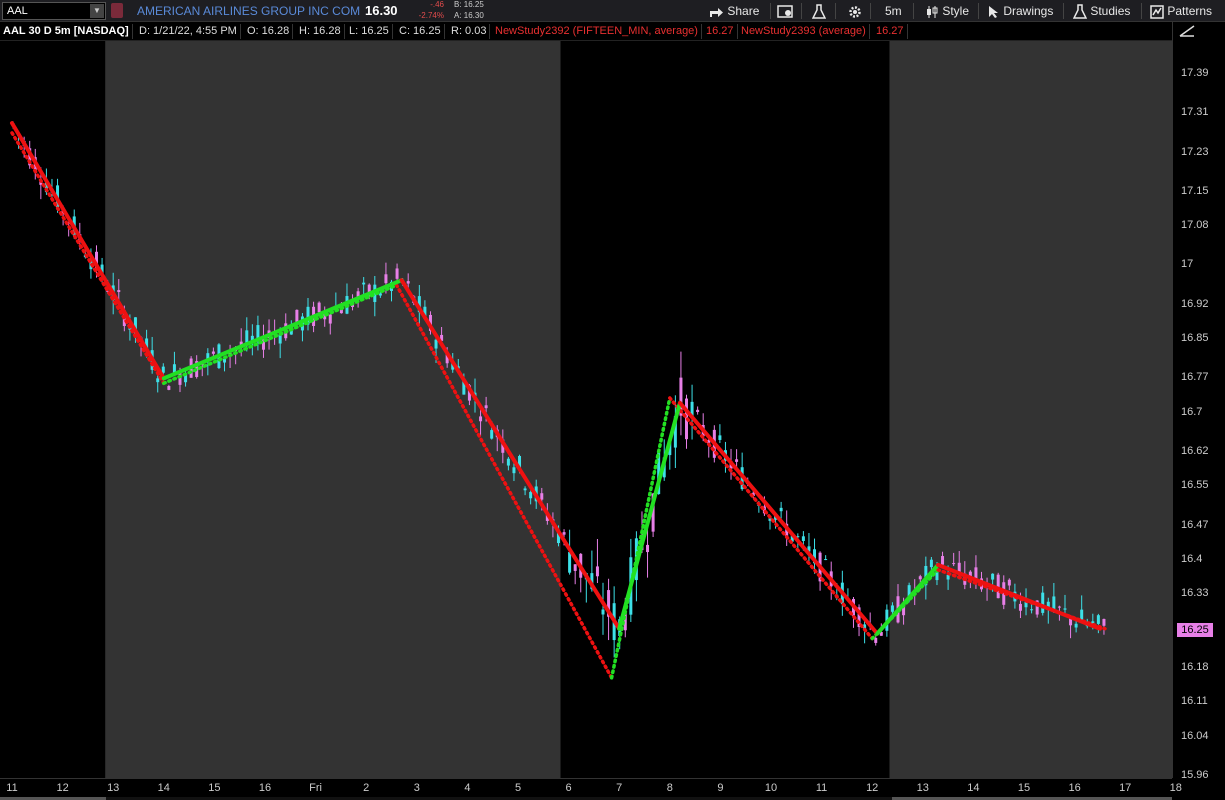 The width and height of the screenshot is (1225, 800). Describe the element at coordinates (437, 4) in the screenshot. I see `net-change: -.46` at that location.